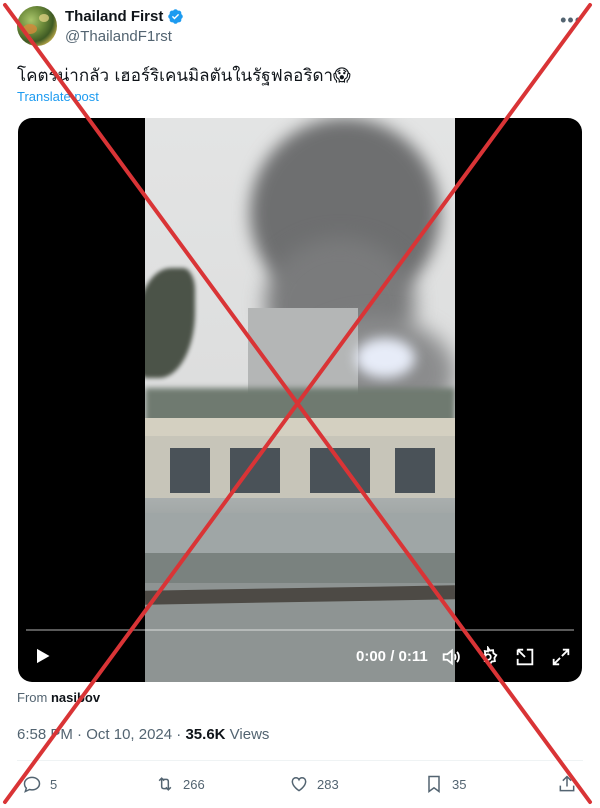  I want to click on reply-icon, so click(32, 784).